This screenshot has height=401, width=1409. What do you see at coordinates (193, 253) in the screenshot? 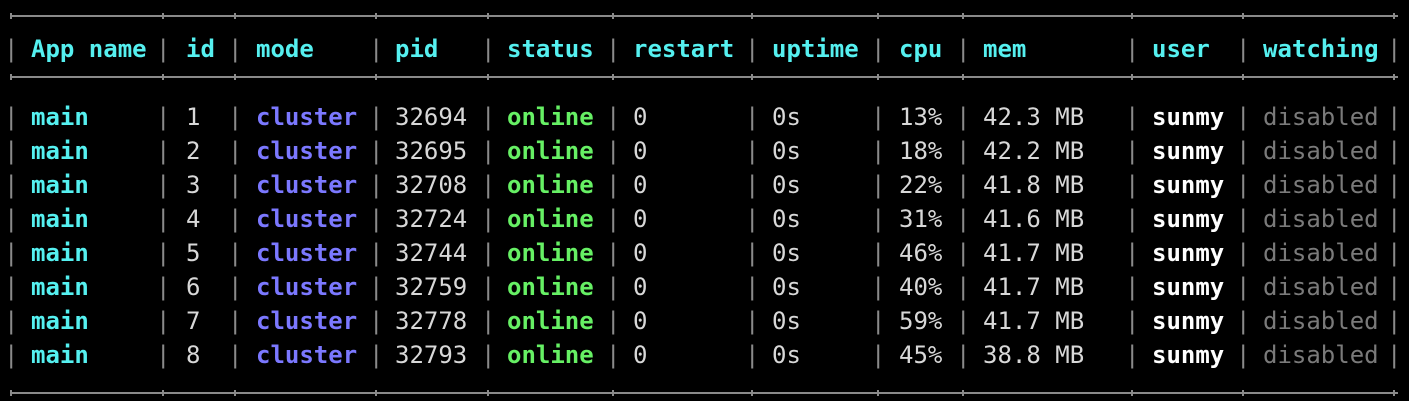
I see `table-cell-id: 5` at bounding box center [193, 253].